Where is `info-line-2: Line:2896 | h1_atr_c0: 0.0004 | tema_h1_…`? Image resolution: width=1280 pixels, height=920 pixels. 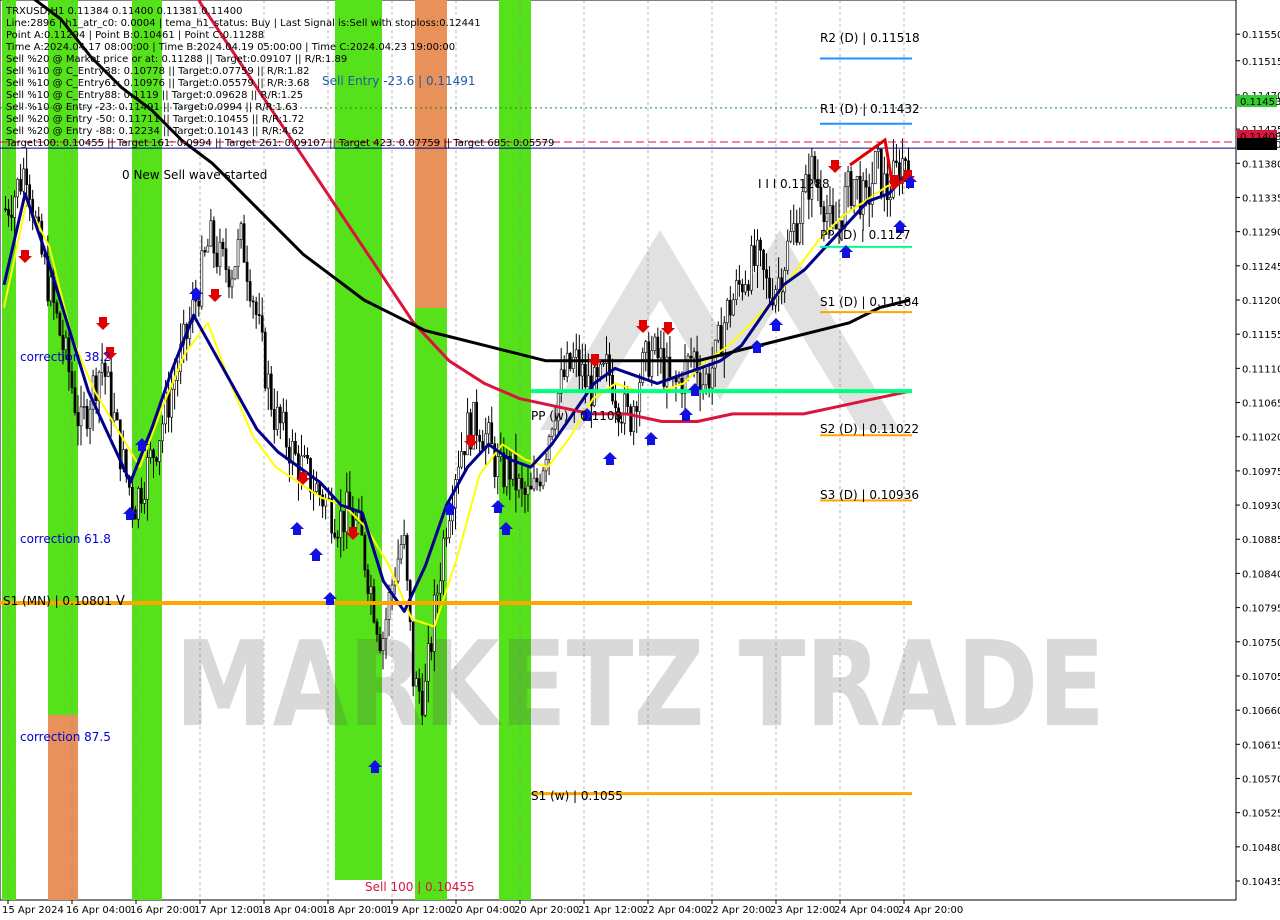 info-line-2: Line:2896 | h1_atr_c0: 0.0004 | tema_h1_… is located at coordinates (243, 23).